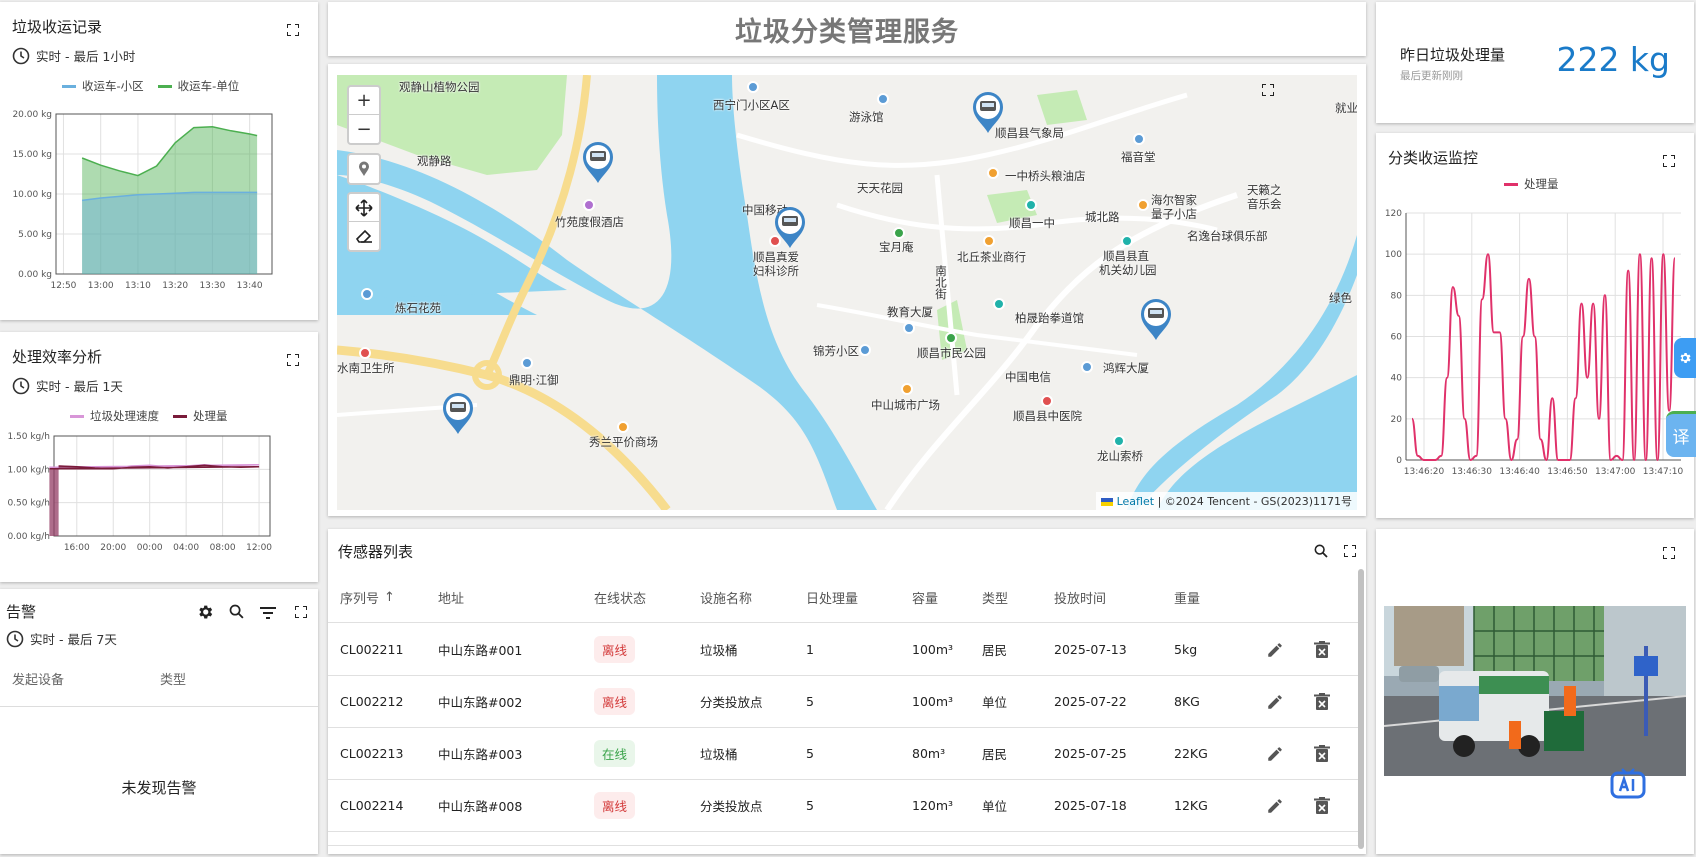 The height and width of the screenshot is (857, 1696). Describe the element at coordinates (451, 597) in the screenshot. I see `column-header: 地址` at that location.